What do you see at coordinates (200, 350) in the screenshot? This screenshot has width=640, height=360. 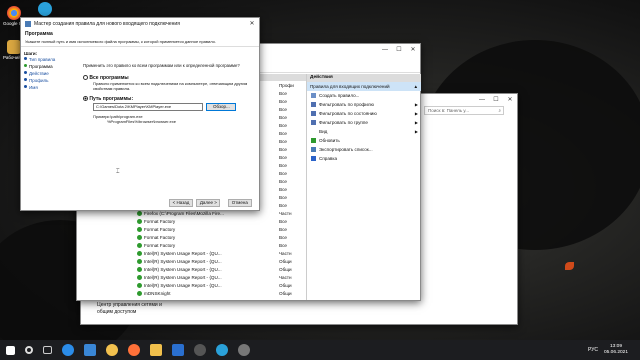 I see `media-player-icon` at bounding box center [200, 350].